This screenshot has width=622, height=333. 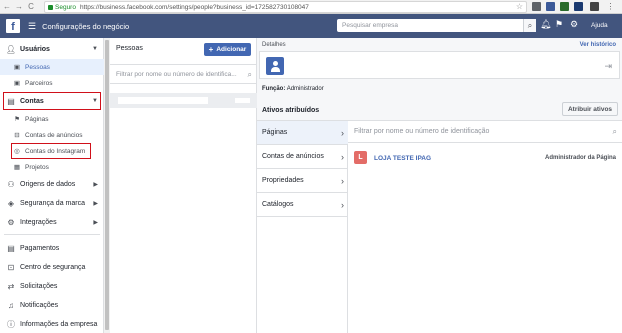 What do you see at coordinates (11, 248) in the screenshot?
I see `payments-icon: ▤` at bounding box center [11, 248].